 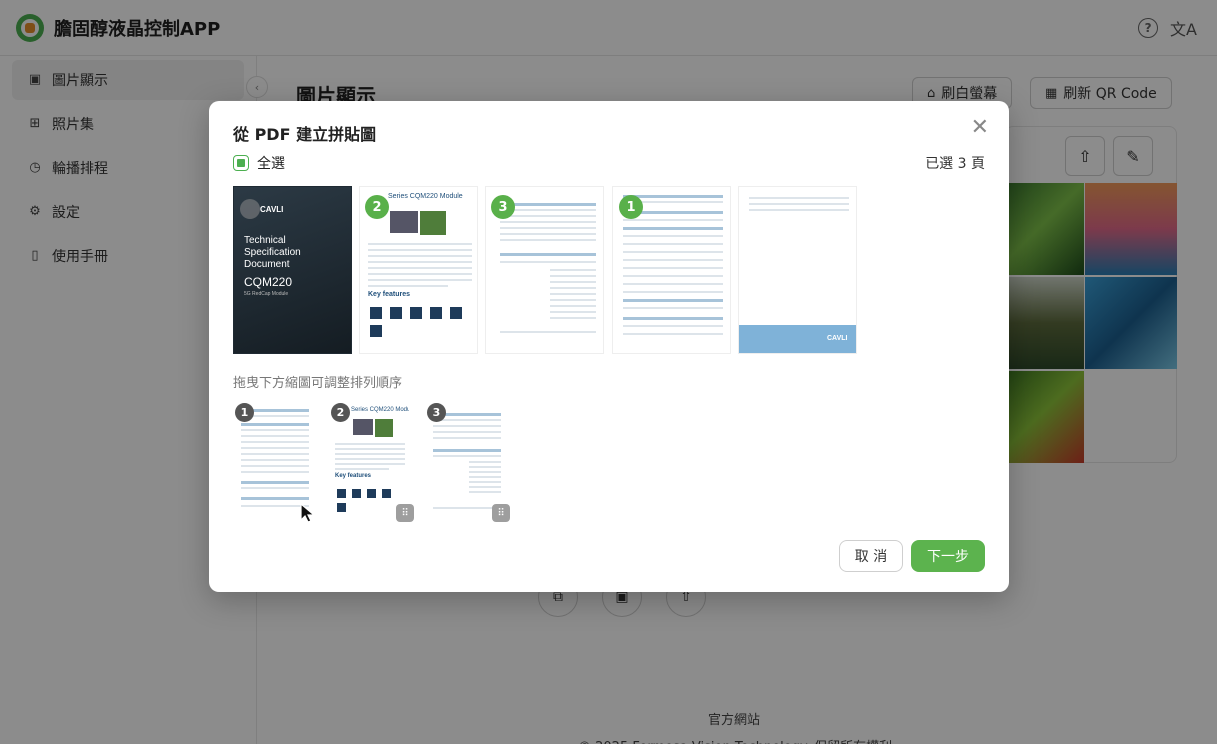 I want to click on cancel-button: 取 消, so click(x=871, y=556).